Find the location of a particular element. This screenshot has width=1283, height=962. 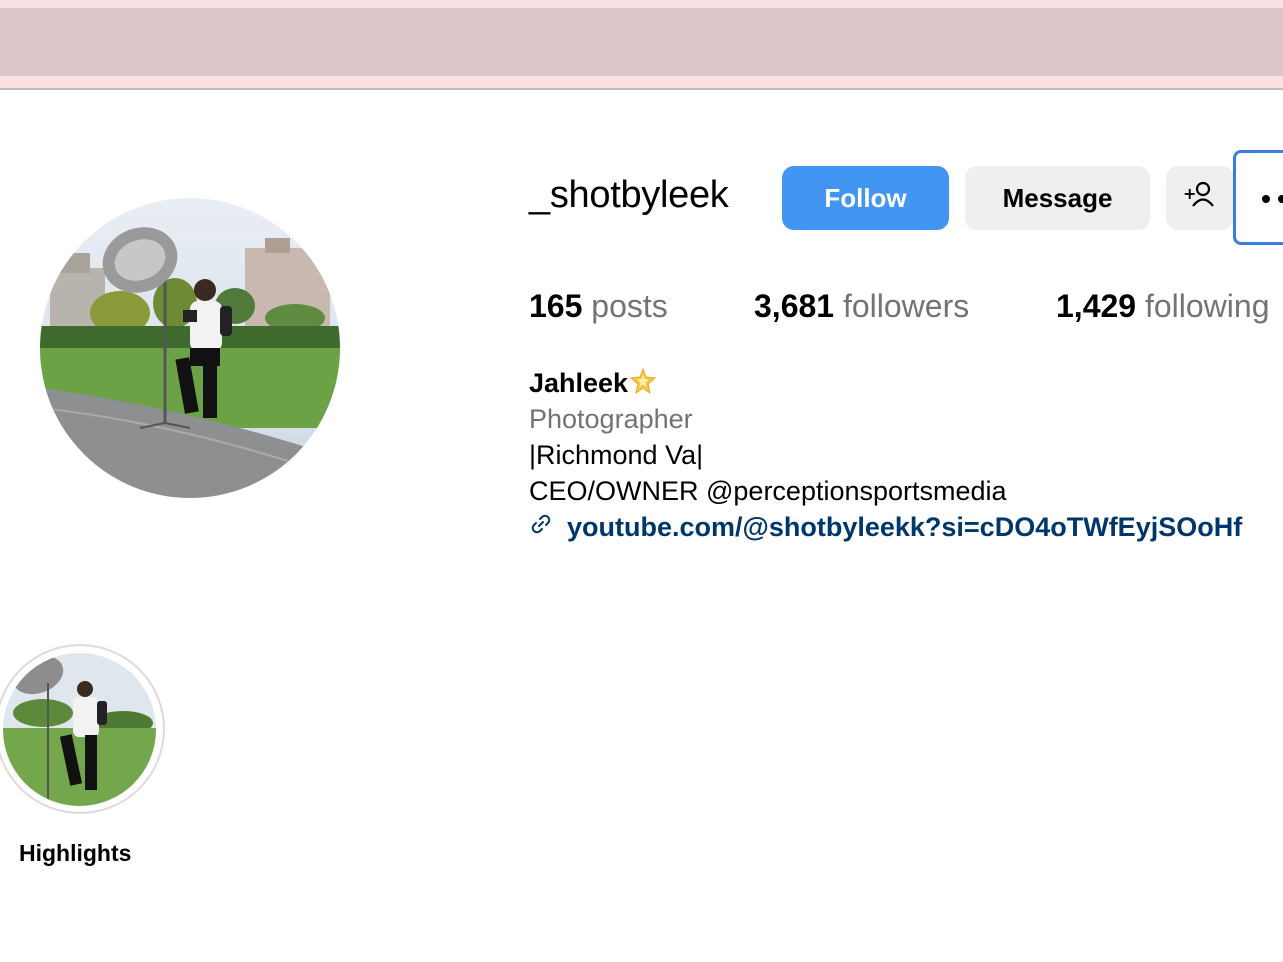

highlight-cover is located at coordinates (79, 729).